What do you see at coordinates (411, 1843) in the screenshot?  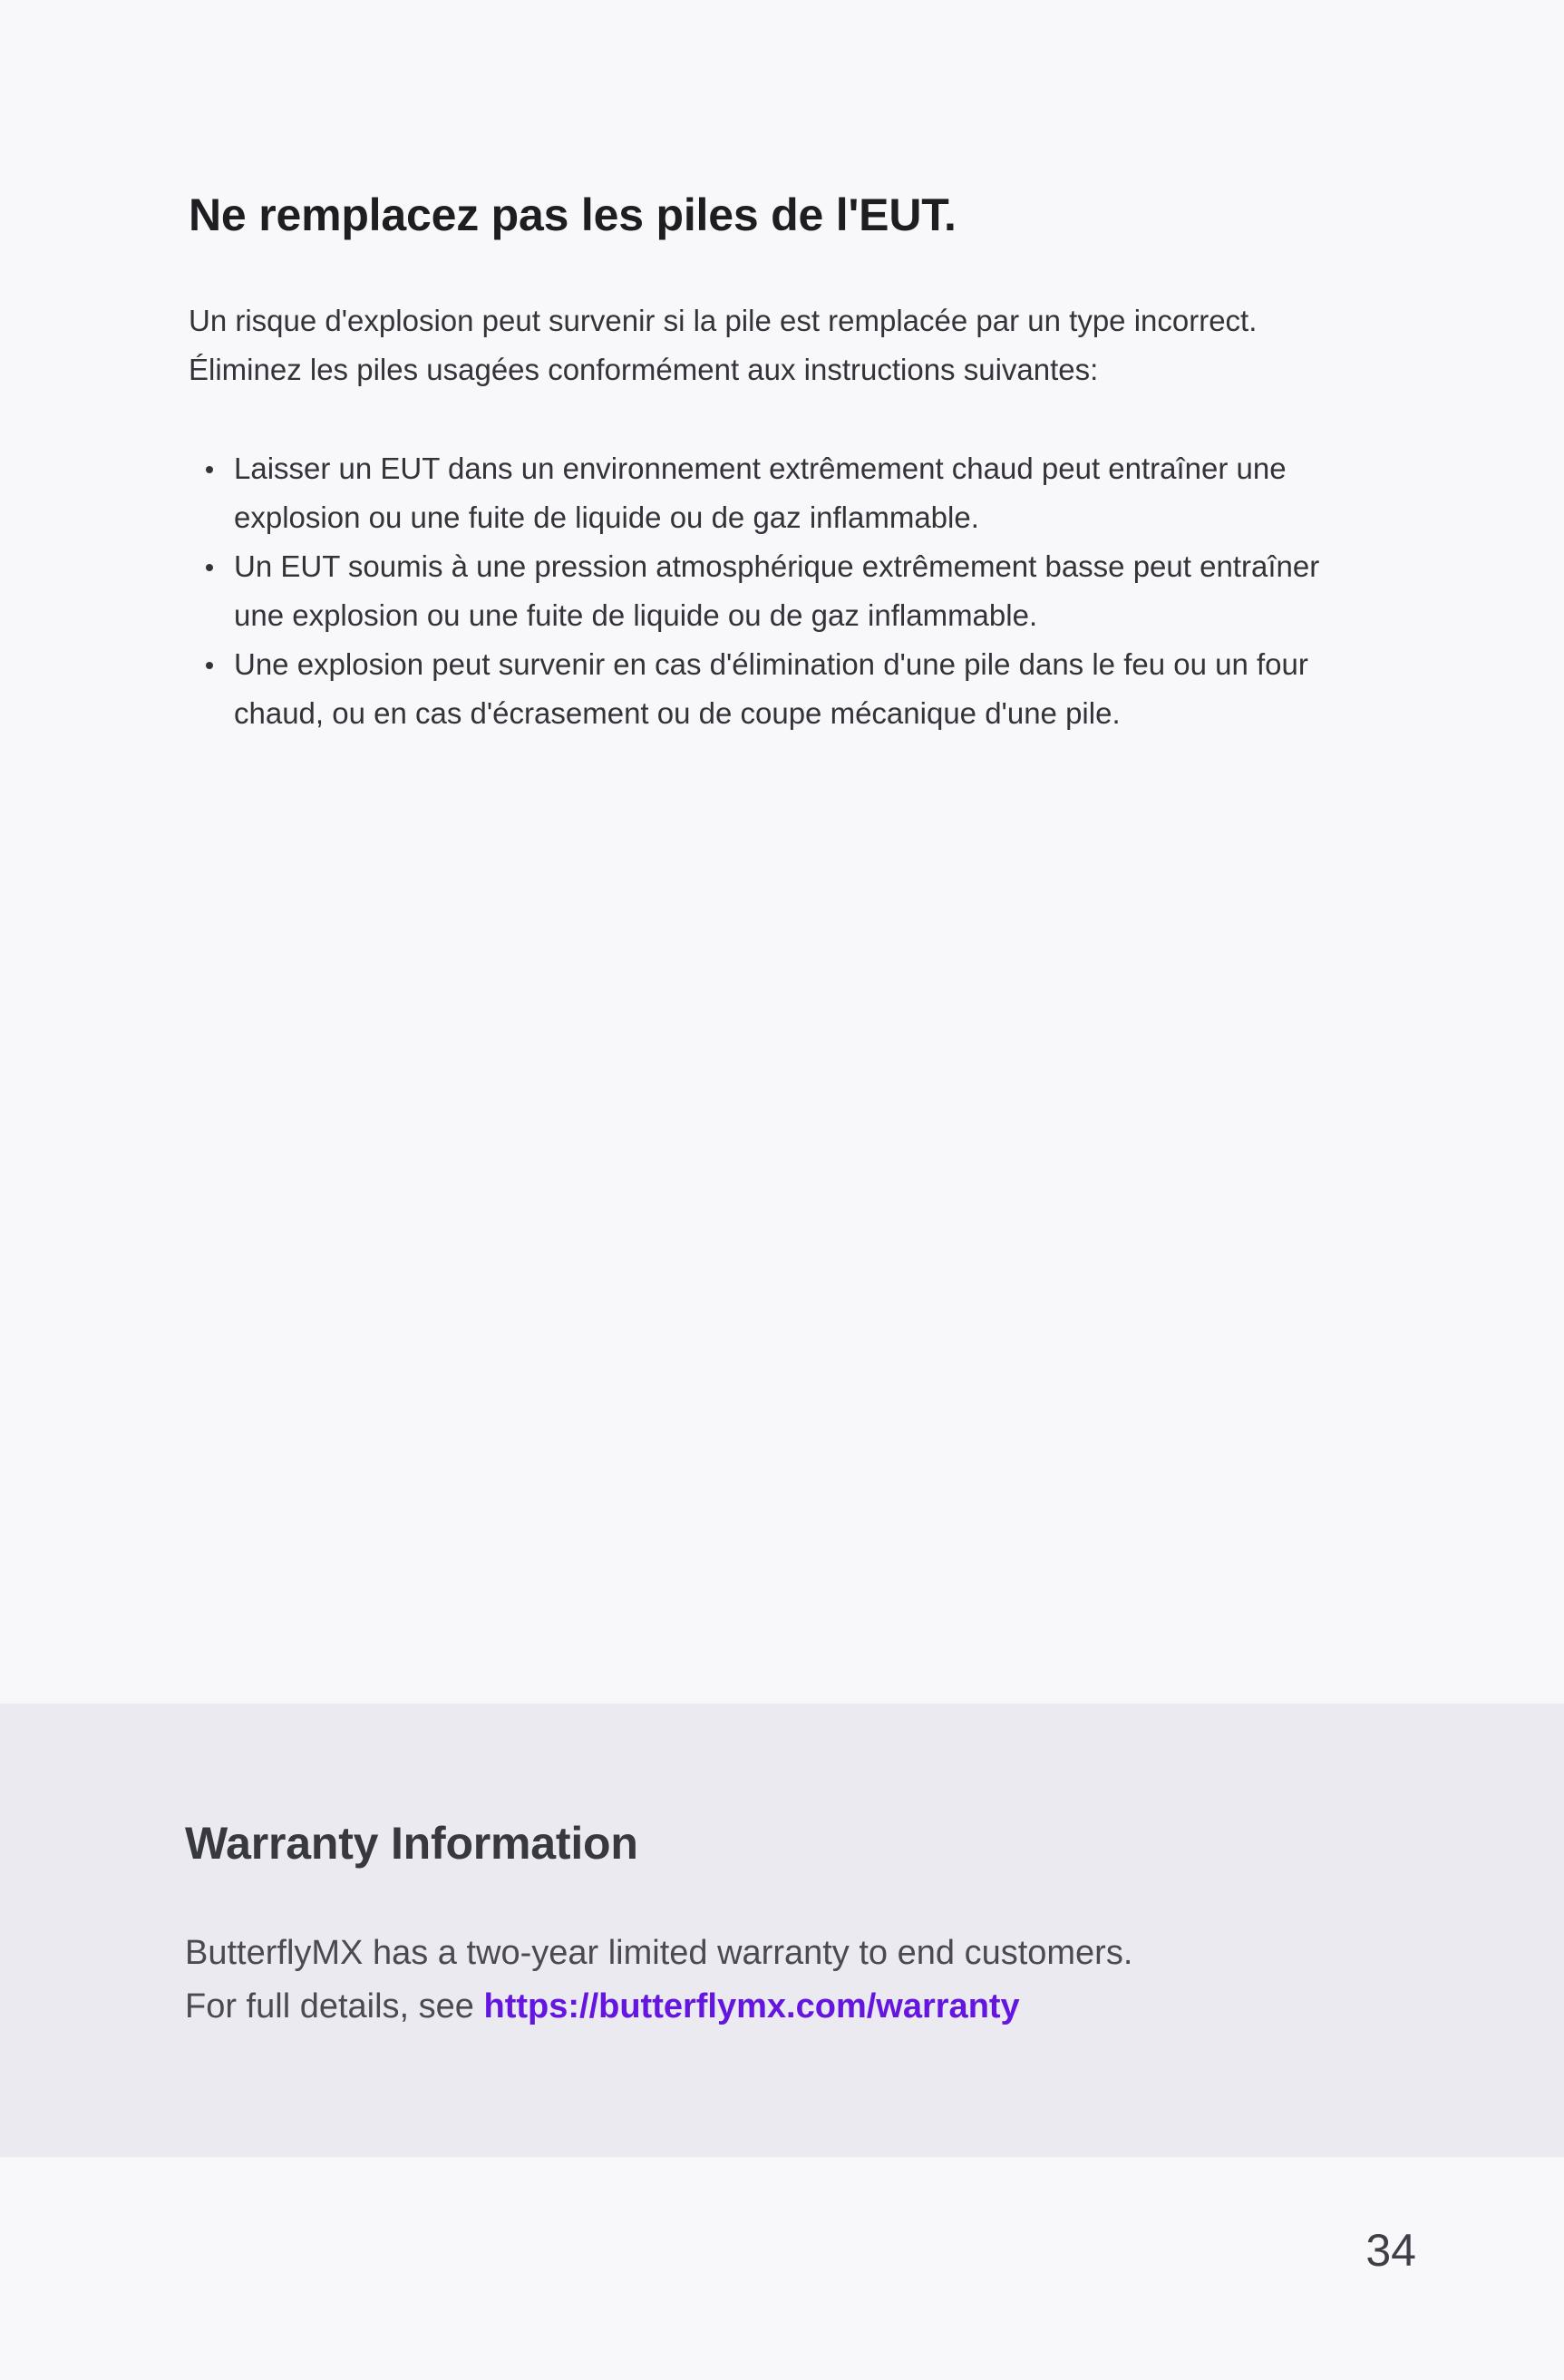 I see `warranty-title: Warranty Information` at bounding box center [411, 1843].